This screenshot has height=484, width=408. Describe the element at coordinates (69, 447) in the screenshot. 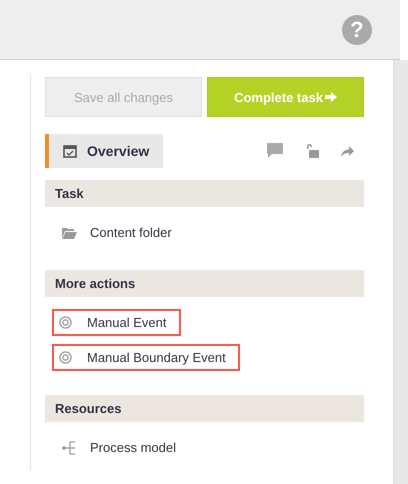

I see `process-icon` at that location.